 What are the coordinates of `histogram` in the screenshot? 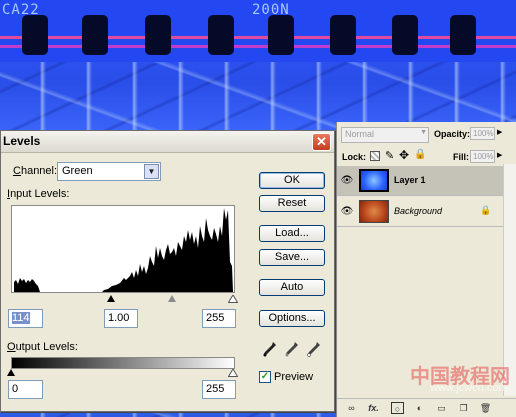 It's located at (123, 249).